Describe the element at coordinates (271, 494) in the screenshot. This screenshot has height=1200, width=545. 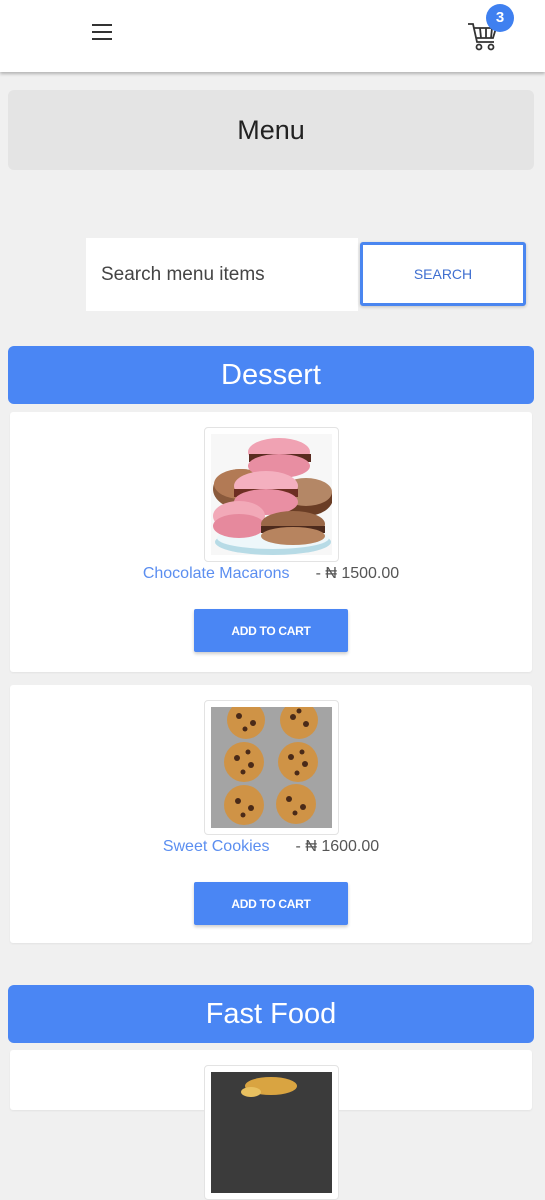
I see `item-image-macarons` at that location.